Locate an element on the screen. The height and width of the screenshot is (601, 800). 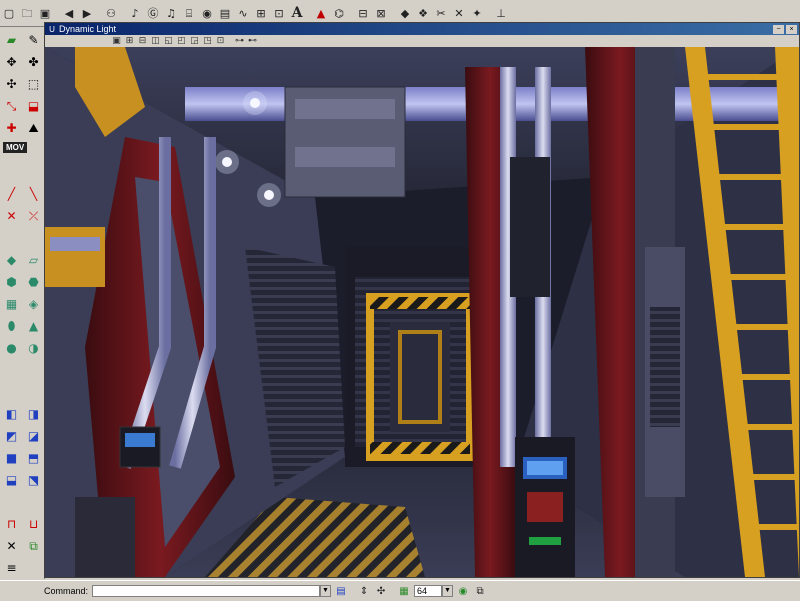
viewport-toolbar: ▣ ⊞ ⊟ ◫ ◱ ◰ ◲ ◳ ⊡ ⊶ ⊷ is located at coordinates (422, 41).